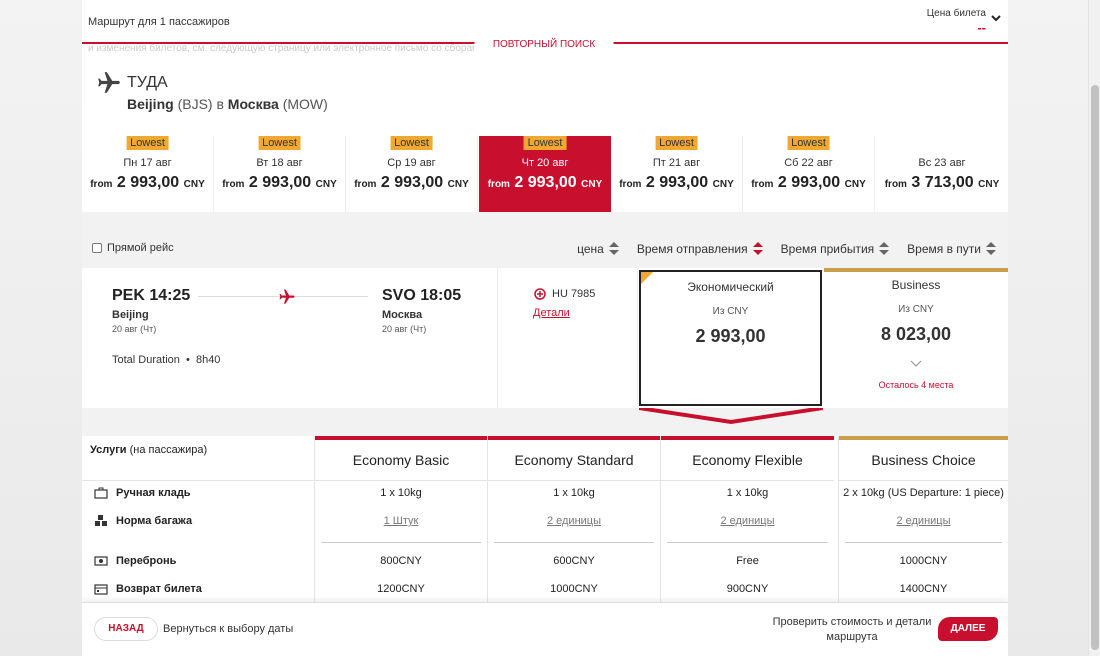 Image resolution: width=1100 pixels, height=656 pixels. I want to click on date-cell: Lowest Ср 19 авг from 2 993,00 CNY, so click(412, 174).